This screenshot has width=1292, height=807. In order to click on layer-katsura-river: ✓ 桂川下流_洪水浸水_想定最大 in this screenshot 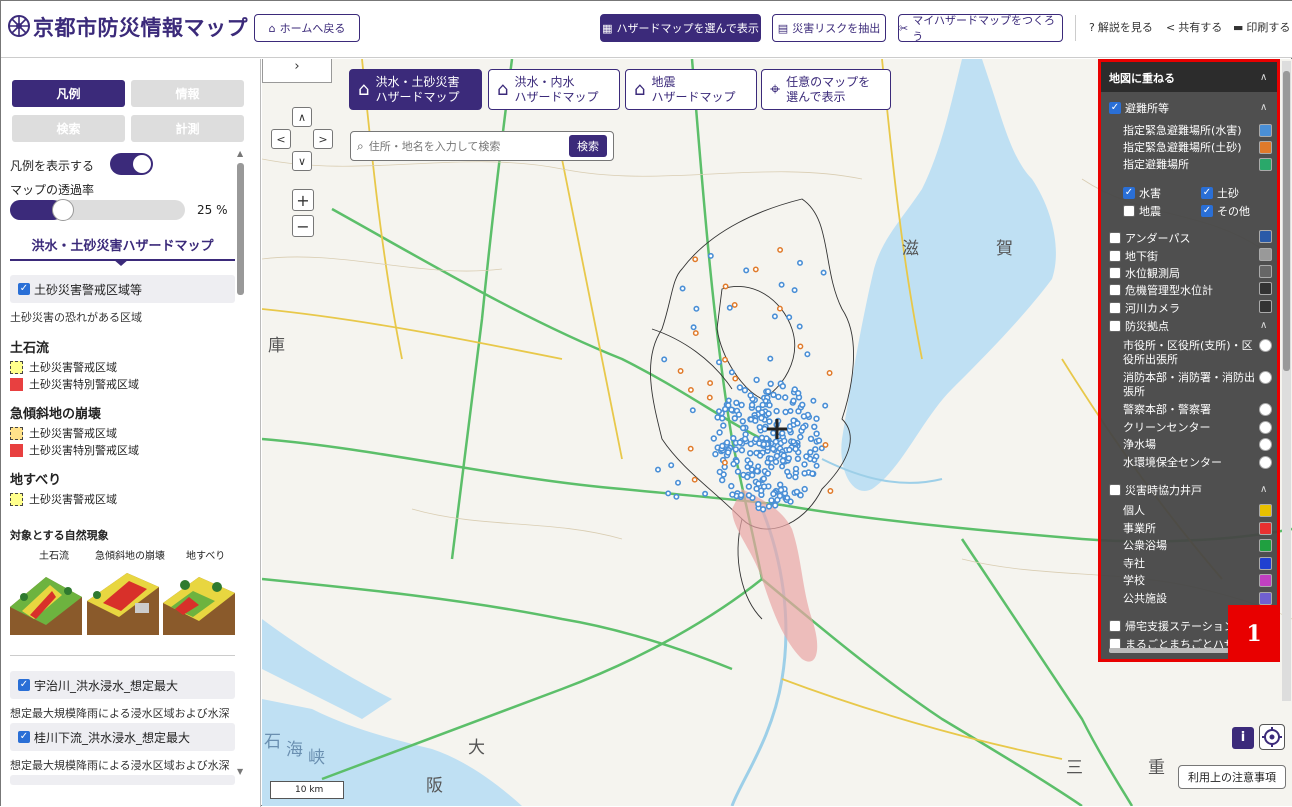, I will do `click(122, 737)`.